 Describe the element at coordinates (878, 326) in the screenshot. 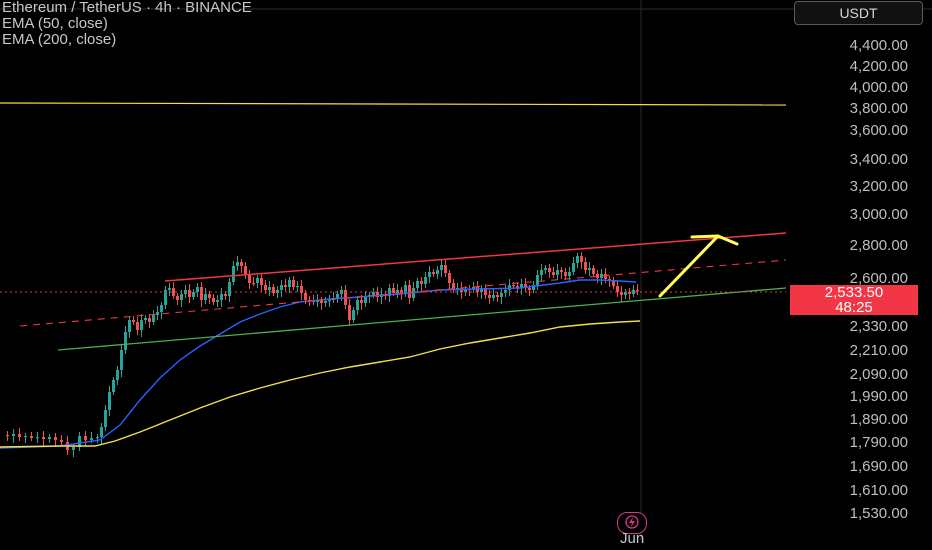

I see `price-tick-label: 2,330.00` at that location.